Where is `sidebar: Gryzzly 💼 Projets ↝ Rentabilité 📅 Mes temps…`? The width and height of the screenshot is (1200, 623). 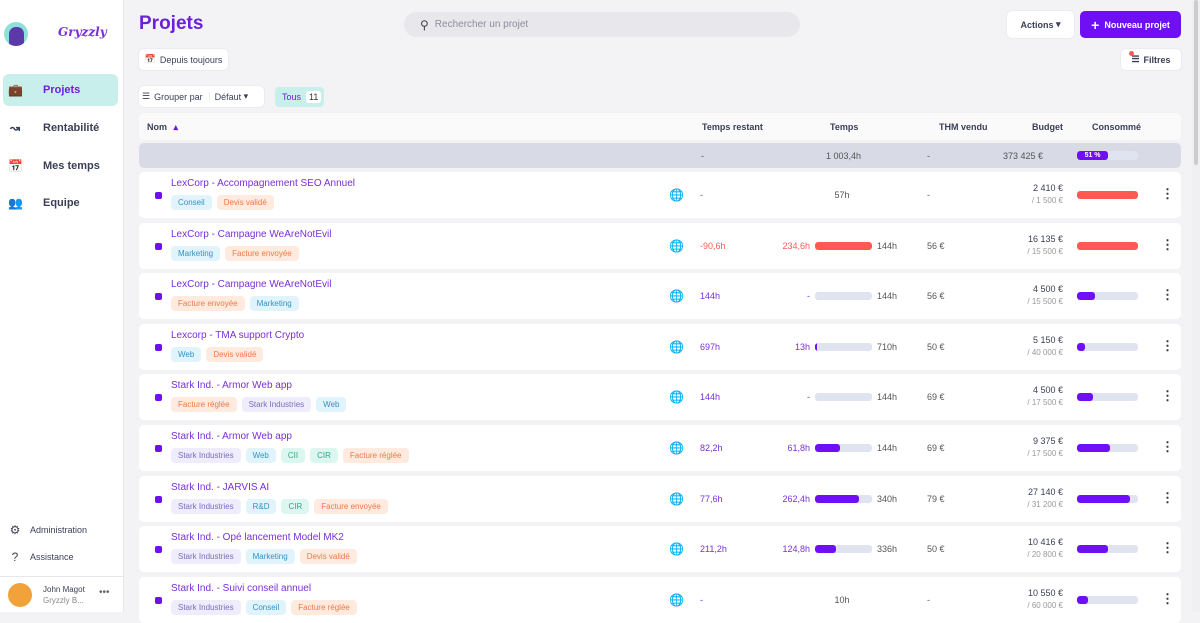
sidebar: Gryzzly 💼 Projets ↝ Rentabilité 📅 Mes temps… is located at coordinates (62, 306).